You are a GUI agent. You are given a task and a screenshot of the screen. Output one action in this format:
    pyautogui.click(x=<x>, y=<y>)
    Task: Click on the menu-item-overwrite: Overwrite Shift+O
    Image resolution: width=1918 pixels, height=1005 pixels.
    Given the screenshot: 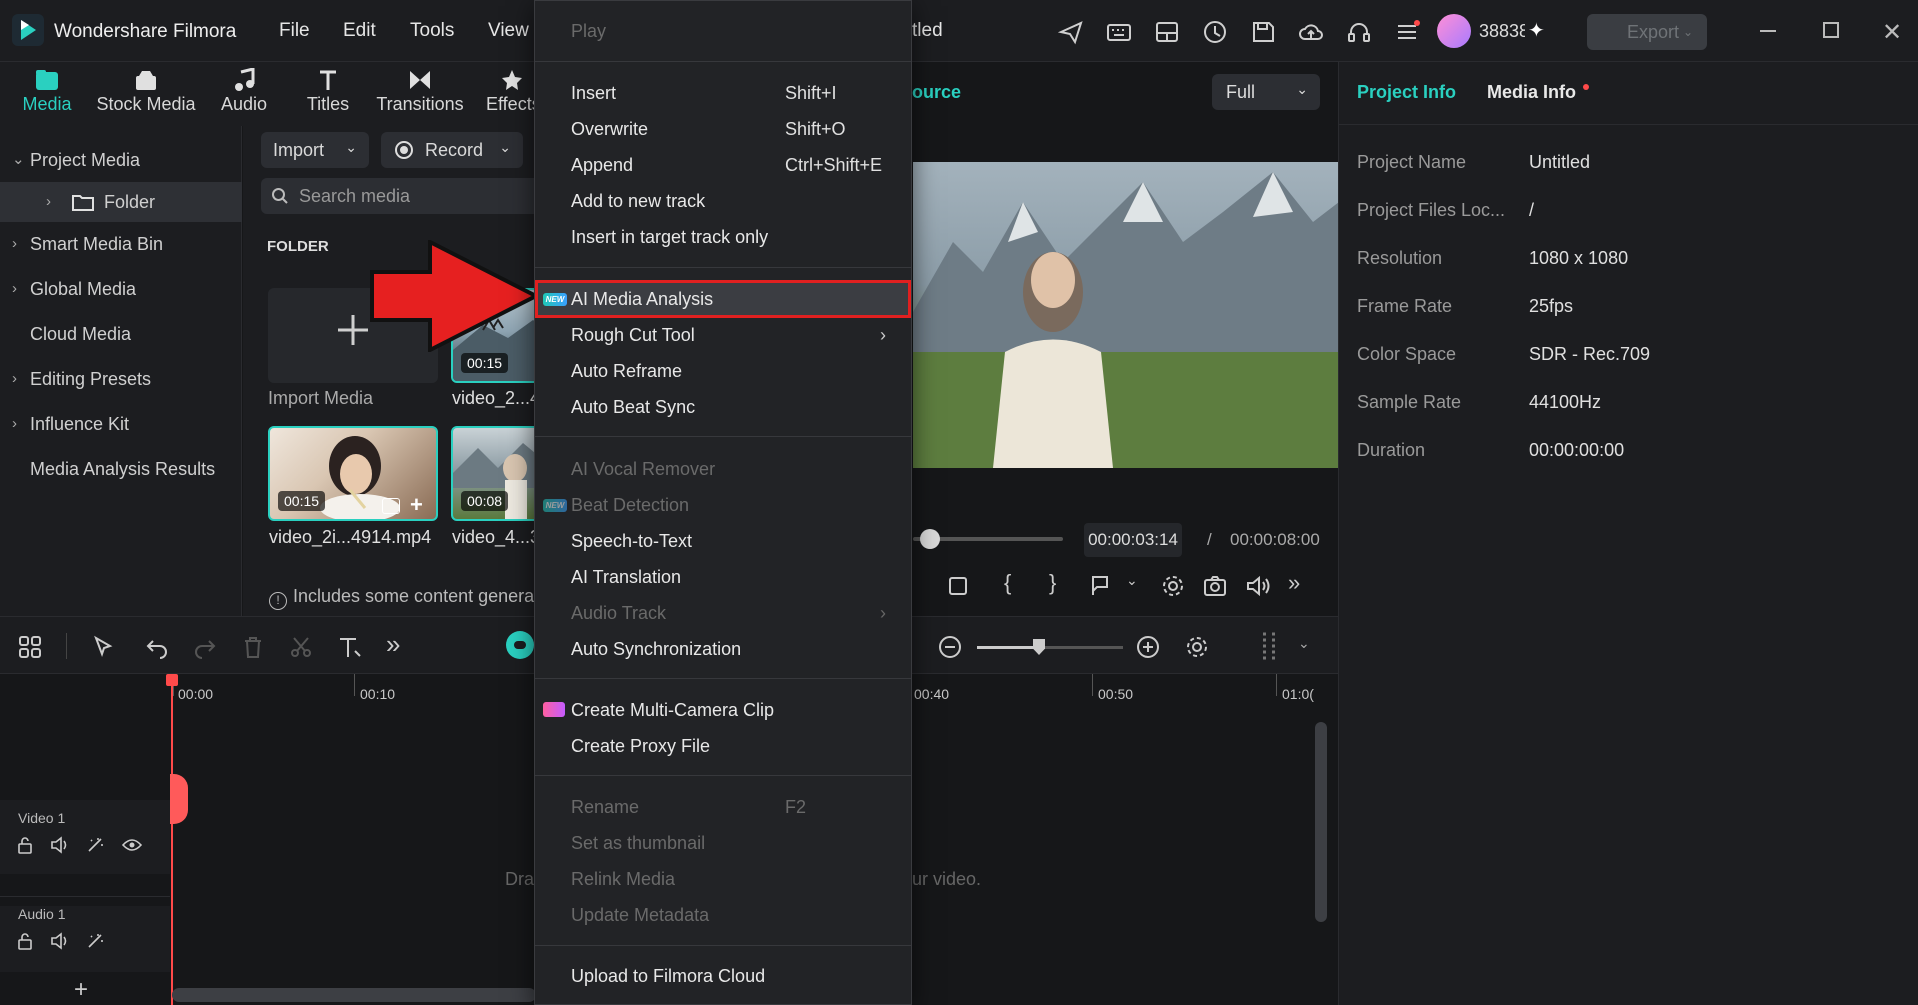 What is the action you would take?
    pyautogui.click(x=723, y=129)
    